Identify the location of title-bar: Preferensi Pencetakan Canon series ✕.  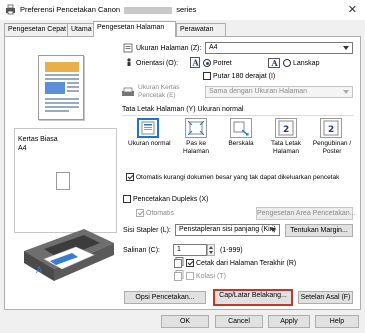
(182, 10).